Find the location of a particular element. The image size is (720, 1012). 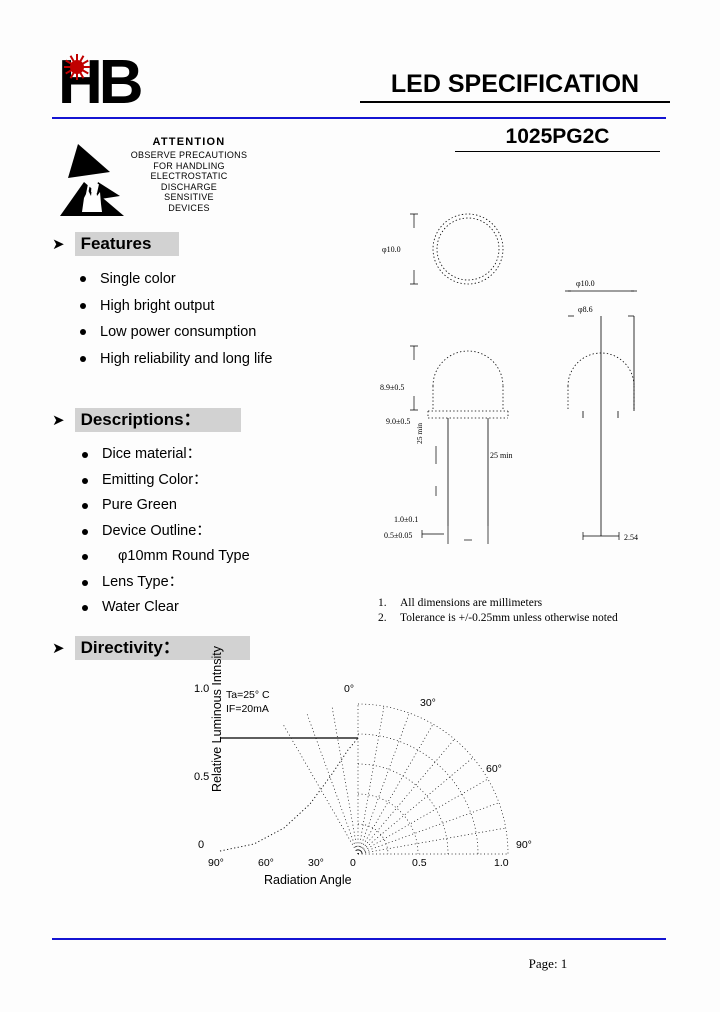

svg-text: 1.0±0.1 is located at coordinates (406, 519).